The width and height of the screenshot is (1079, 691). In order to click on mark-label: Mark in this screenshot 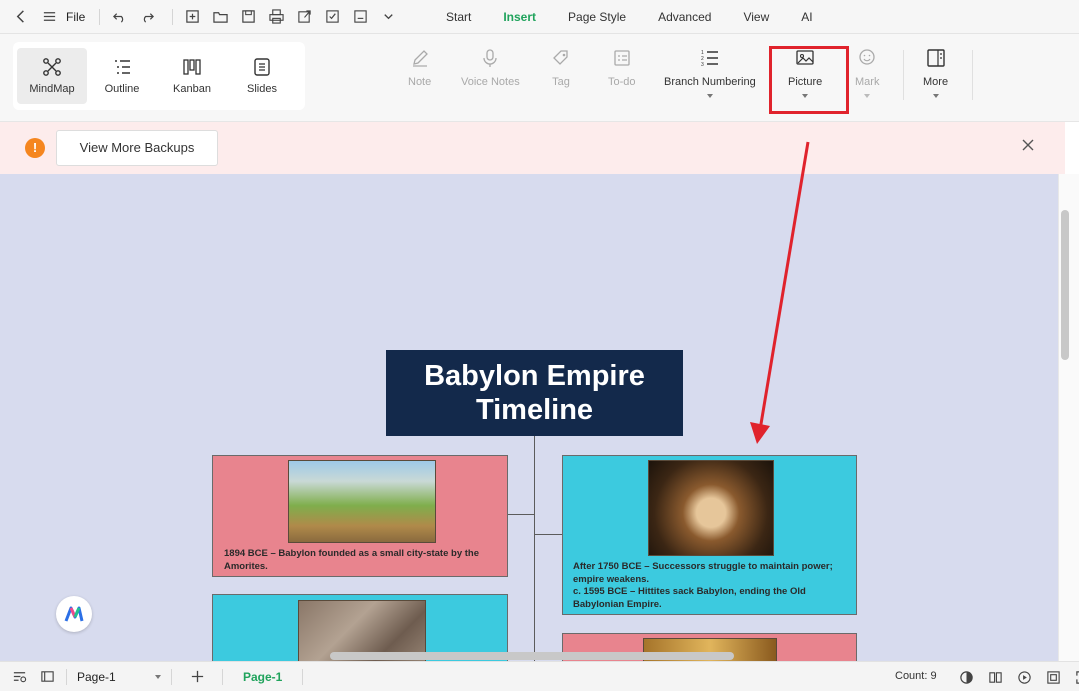, I will do `click(867, 82)`.